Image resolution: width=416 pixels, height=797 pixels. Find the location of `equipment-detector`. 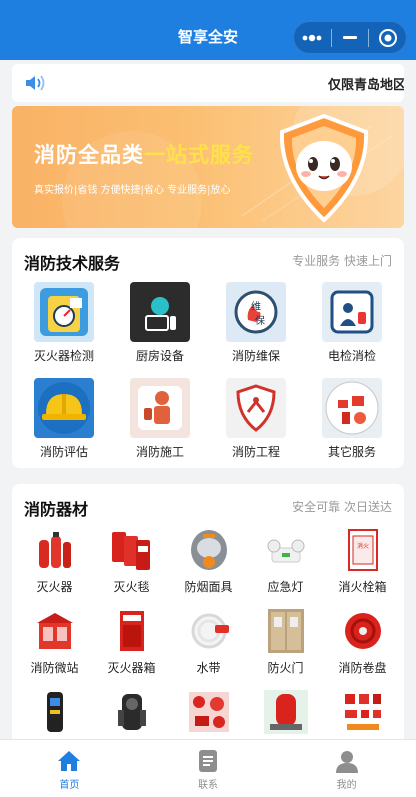

equipment-detector is located at coordinates (54, 714).